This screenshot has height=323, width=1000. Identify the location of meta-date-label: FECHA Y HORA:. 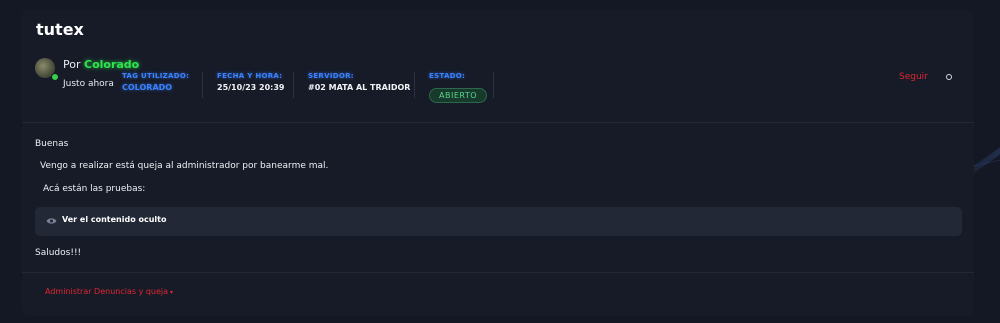
(250, 76).